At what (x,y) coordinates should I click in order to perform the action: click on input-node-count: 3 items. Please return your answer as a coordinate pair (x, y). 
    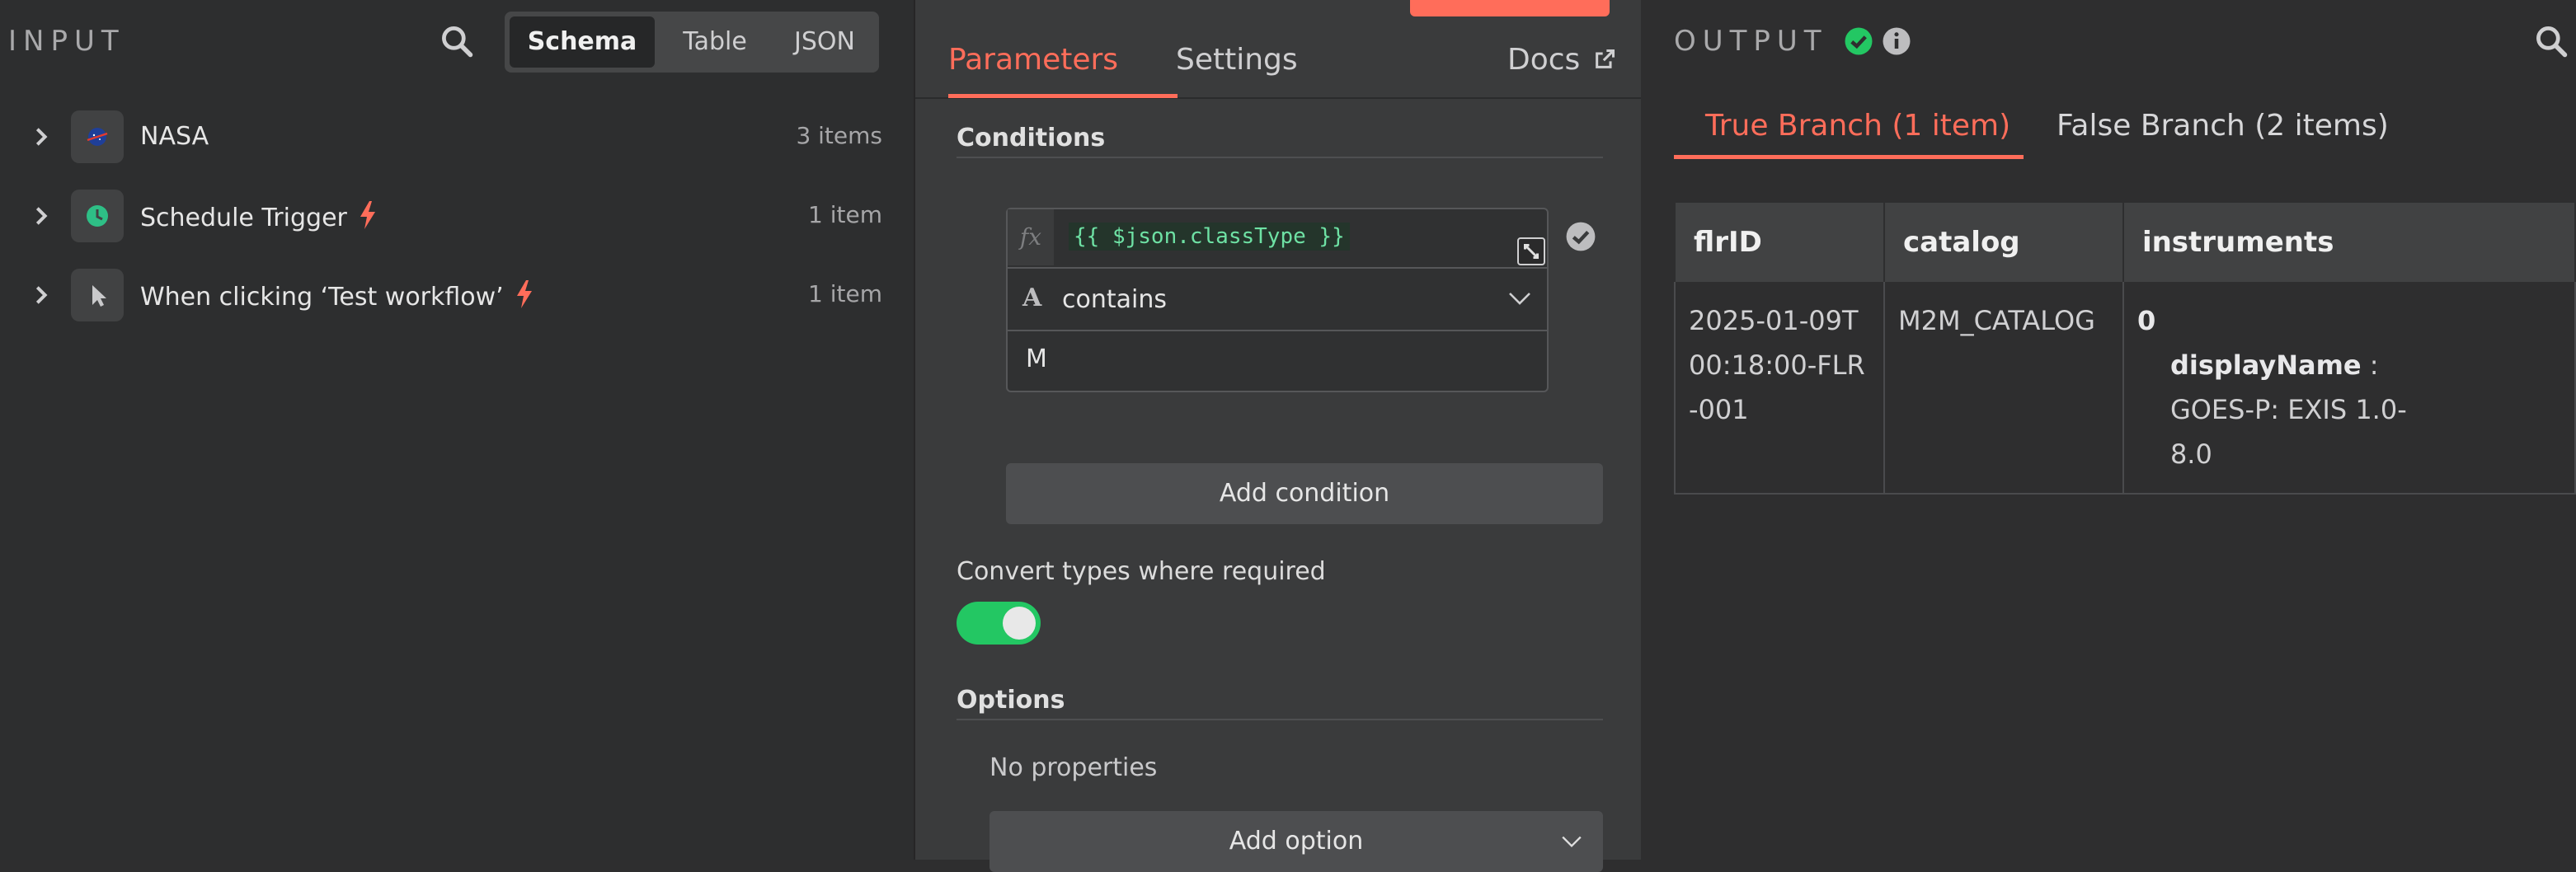
    Looking at the image, I should click on (839, 135).